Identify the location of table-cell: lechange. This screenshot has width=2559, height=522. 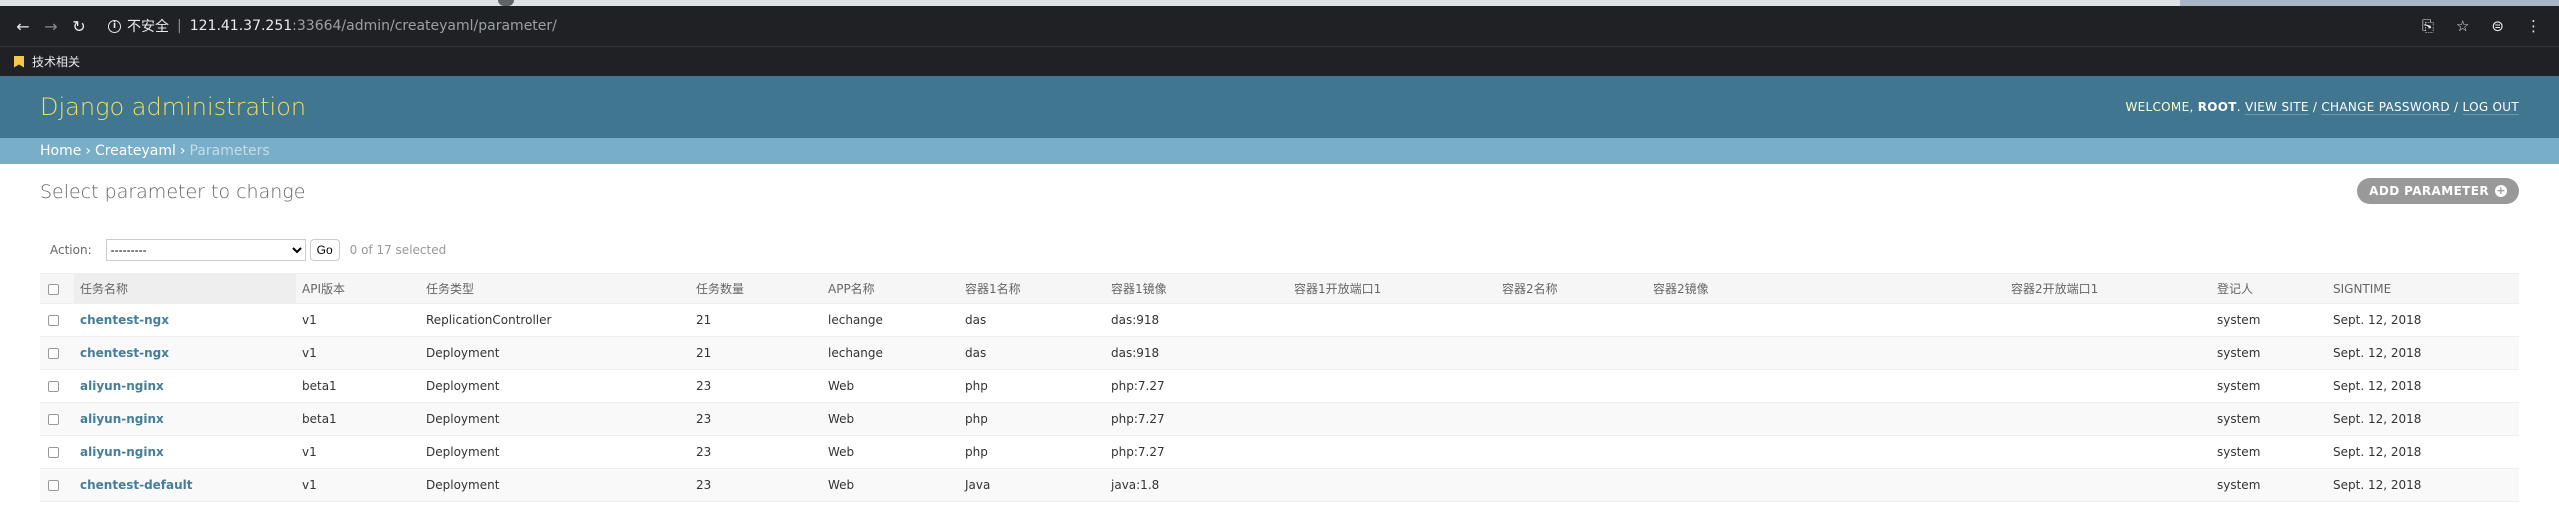
(890, 320).